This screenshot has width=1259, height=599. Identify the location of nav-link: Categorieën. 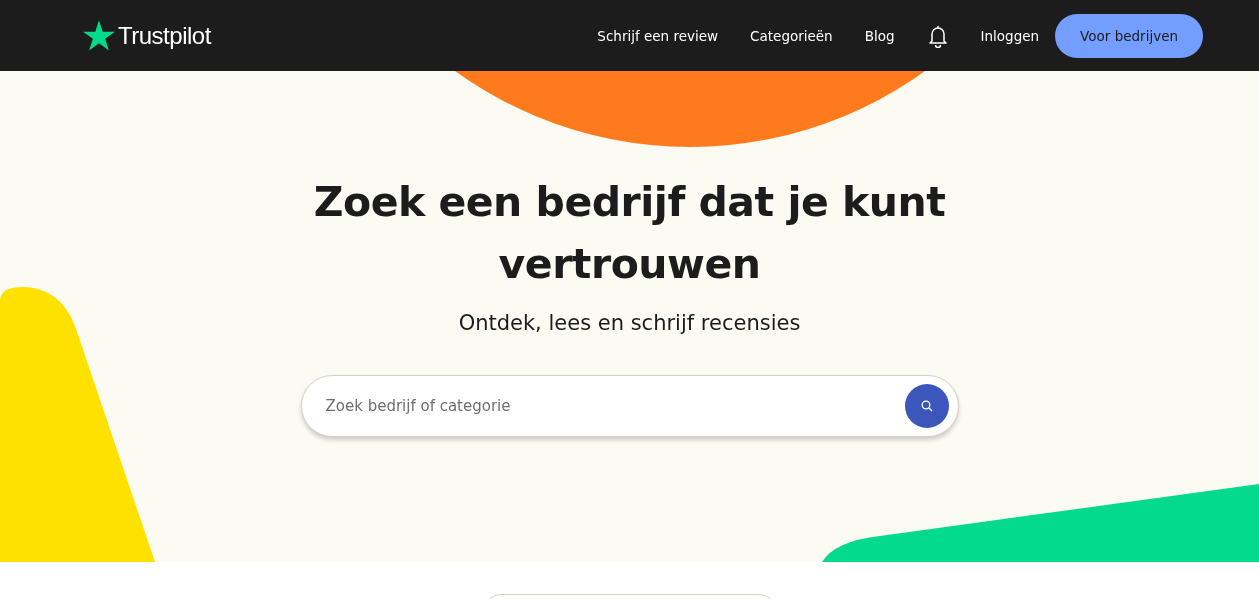
(791, 35).